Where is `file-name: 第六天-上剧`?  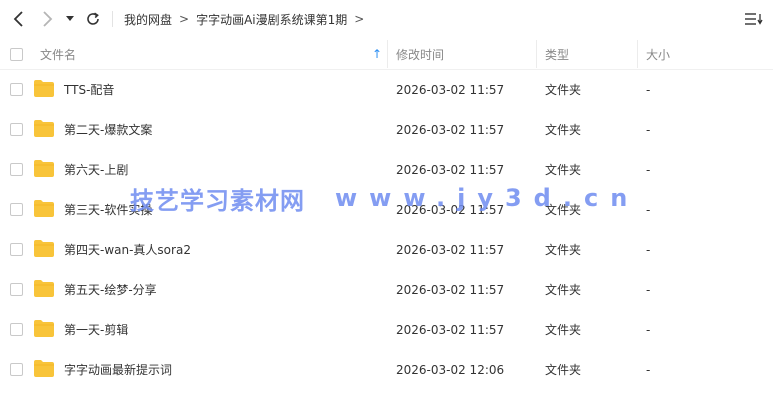 file-name: 第六天-上剧 is located at coordinates (96, 170).